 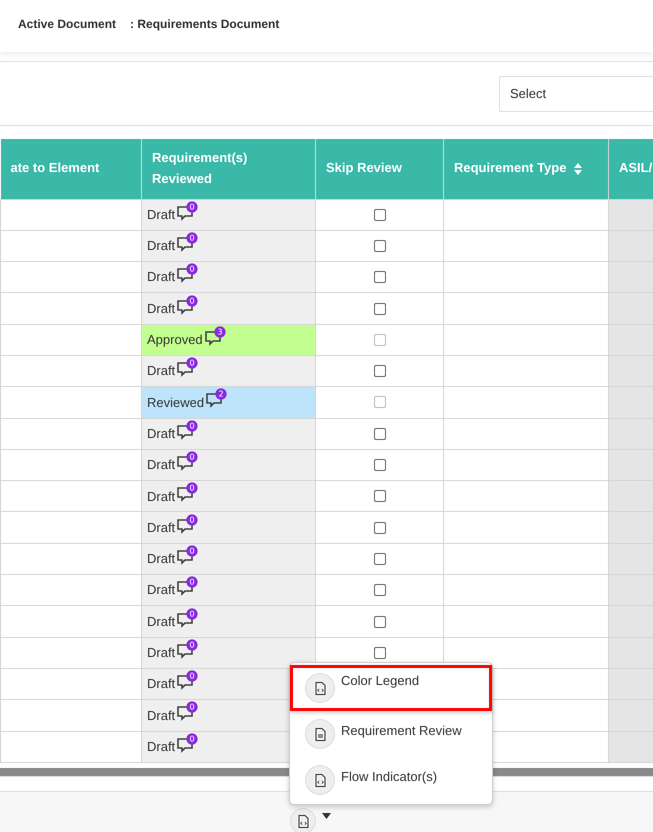 I want to click on status-text: Reviewed, so click(x=175, y=403).